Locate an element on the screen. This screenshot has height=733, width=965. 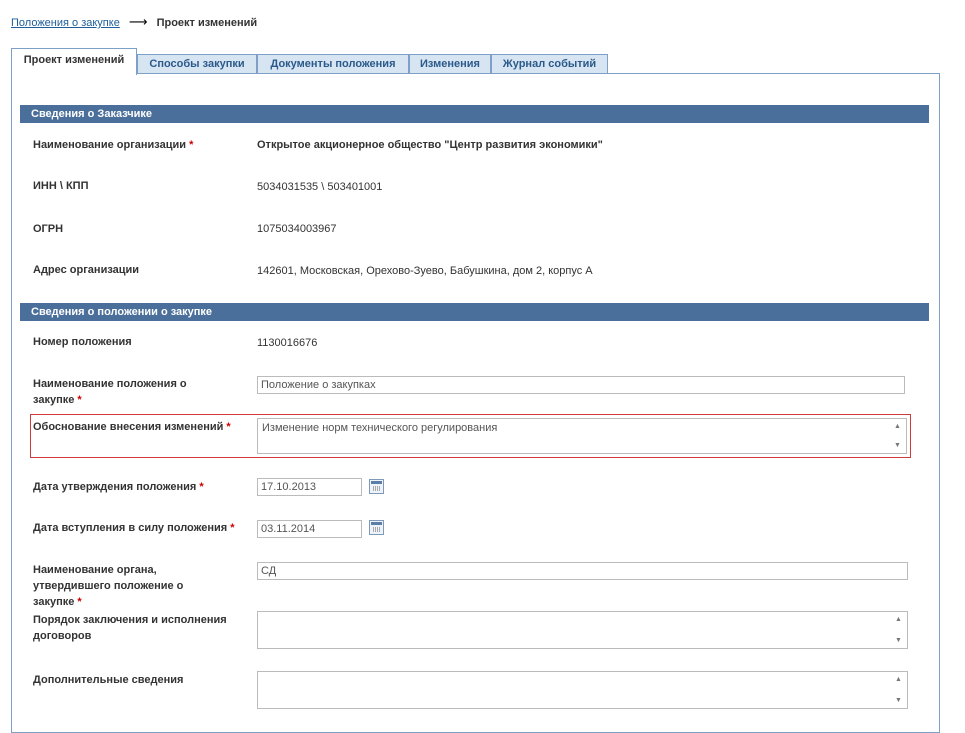
breadcrumb-current: Проект изменений is located at coordinates (207, 23).